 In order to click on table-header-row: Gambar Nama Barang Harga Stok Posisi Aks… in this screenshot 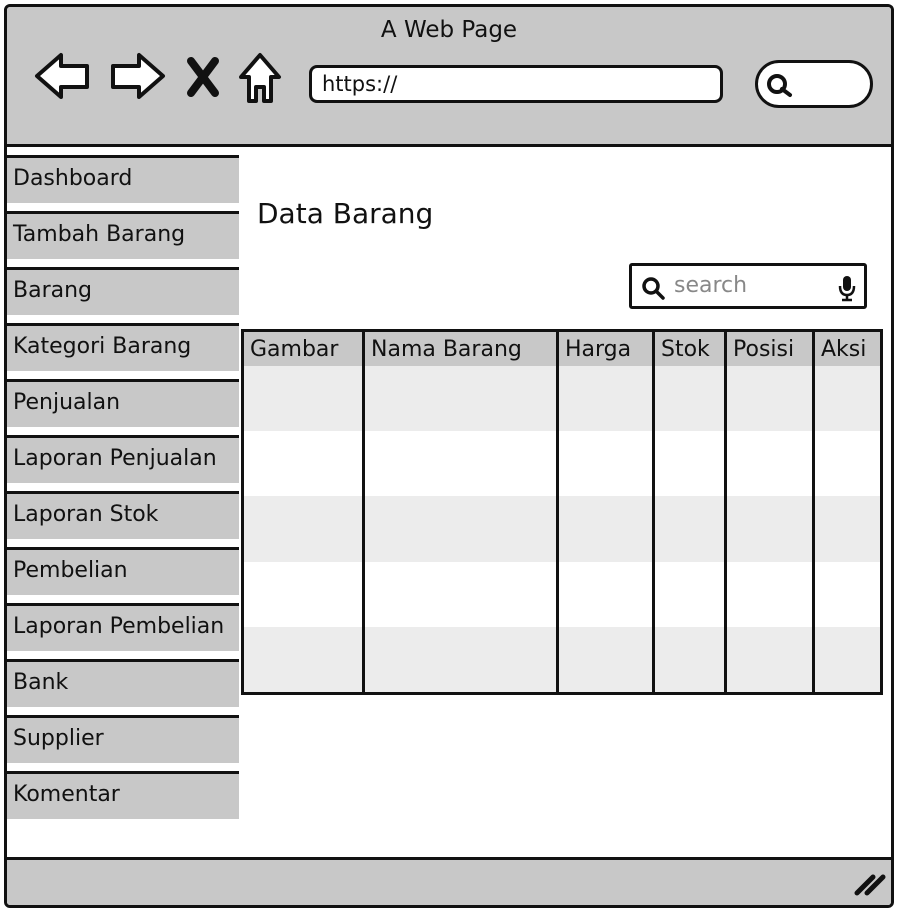, I will do `click(562, 348)`.